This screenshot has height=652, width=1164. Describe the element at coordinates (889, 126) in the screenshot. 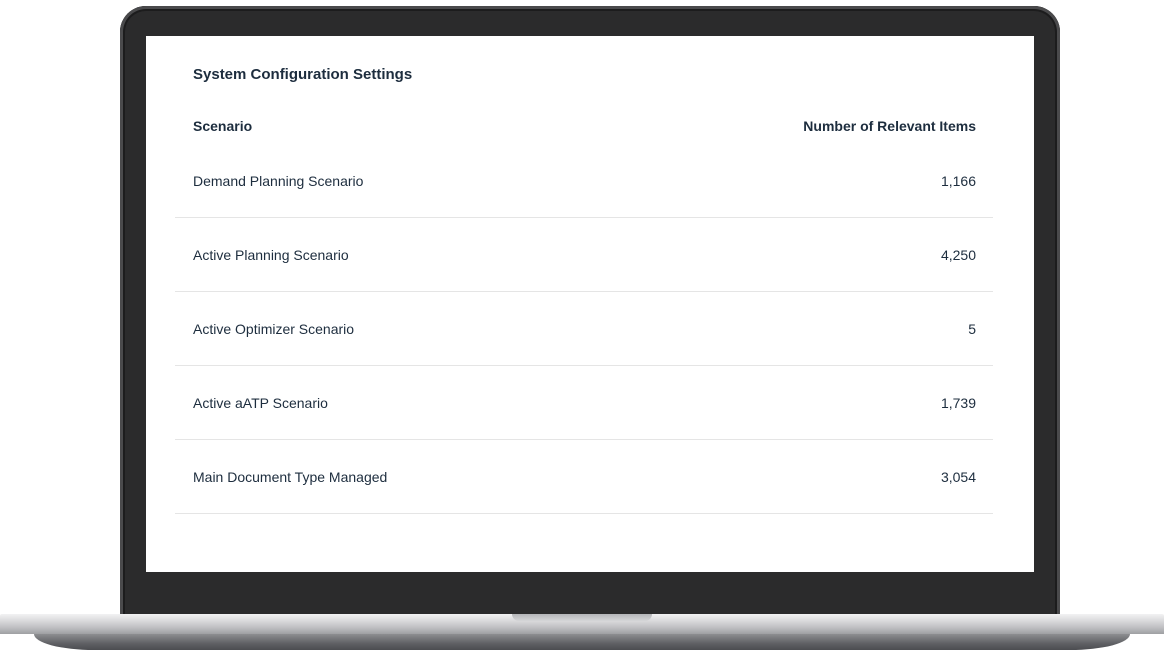

I see `column-header-count: Number of Relevant Items` at that location.